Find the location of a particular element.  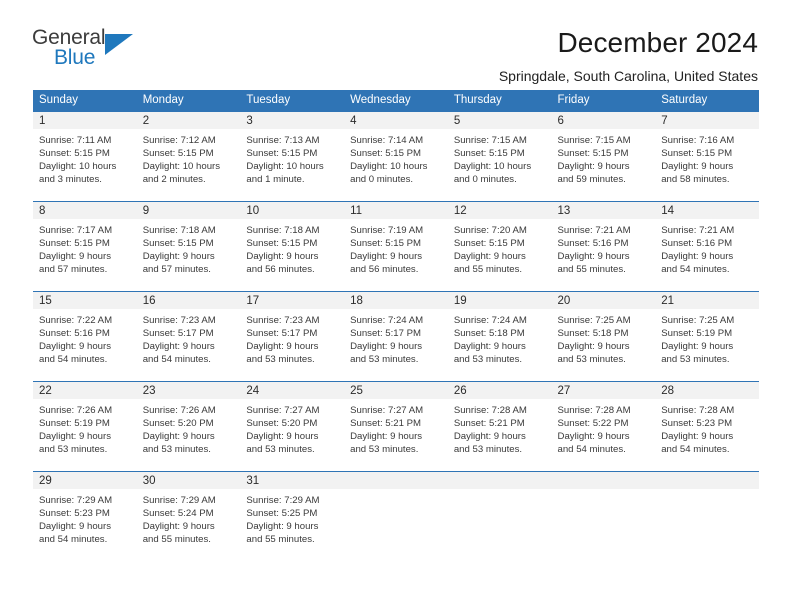

sunset-time: Sunset: 5:18 PM is located at coordinates (489, 333).